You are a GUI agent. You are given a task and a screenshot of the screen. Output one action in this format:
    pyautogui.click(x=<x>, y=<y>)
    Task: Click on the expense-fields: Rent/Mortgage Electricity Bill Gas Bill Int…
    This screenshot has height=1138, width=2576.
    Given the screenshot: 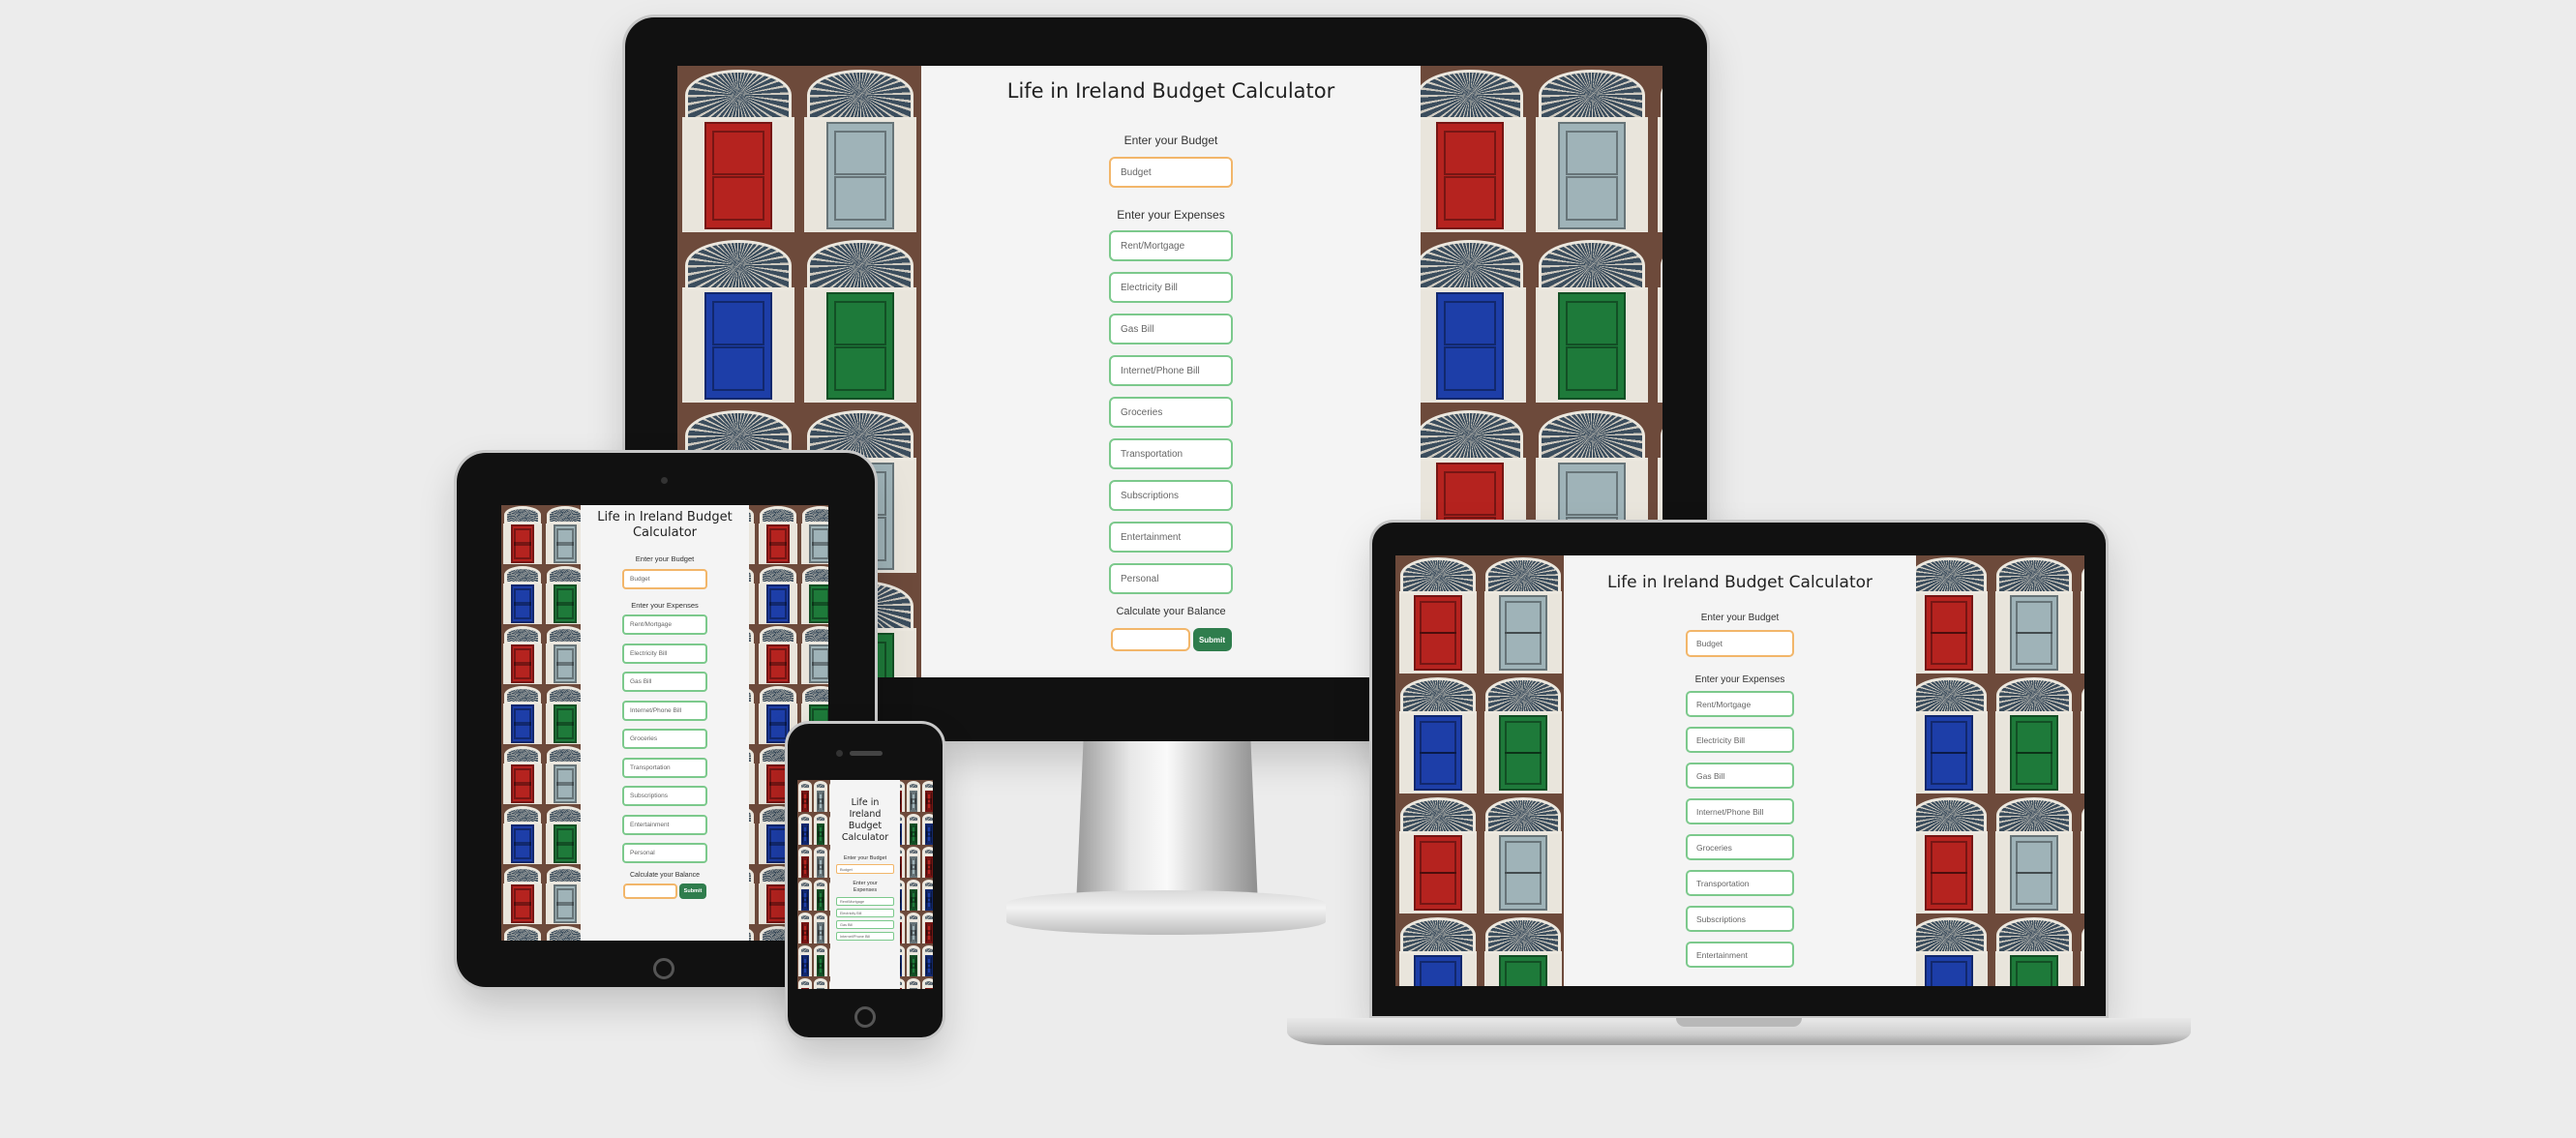 What is the action you would take?
    pyautogui.click(x=1171, y=412)
    